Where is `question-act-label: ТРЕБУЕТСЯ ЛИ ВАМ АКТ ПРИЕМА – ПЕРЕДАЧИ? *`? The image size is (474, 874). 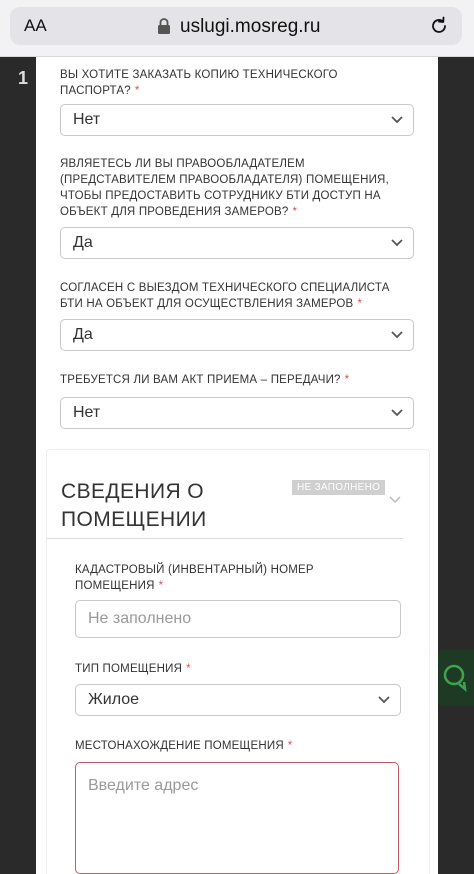
question-act-label: ТРЕБУЕТСЯ ЛИ ВАМ АКТ ПРИЕМА – ПЕРЕДАЧИ? * is located at coordinates (205, 380).